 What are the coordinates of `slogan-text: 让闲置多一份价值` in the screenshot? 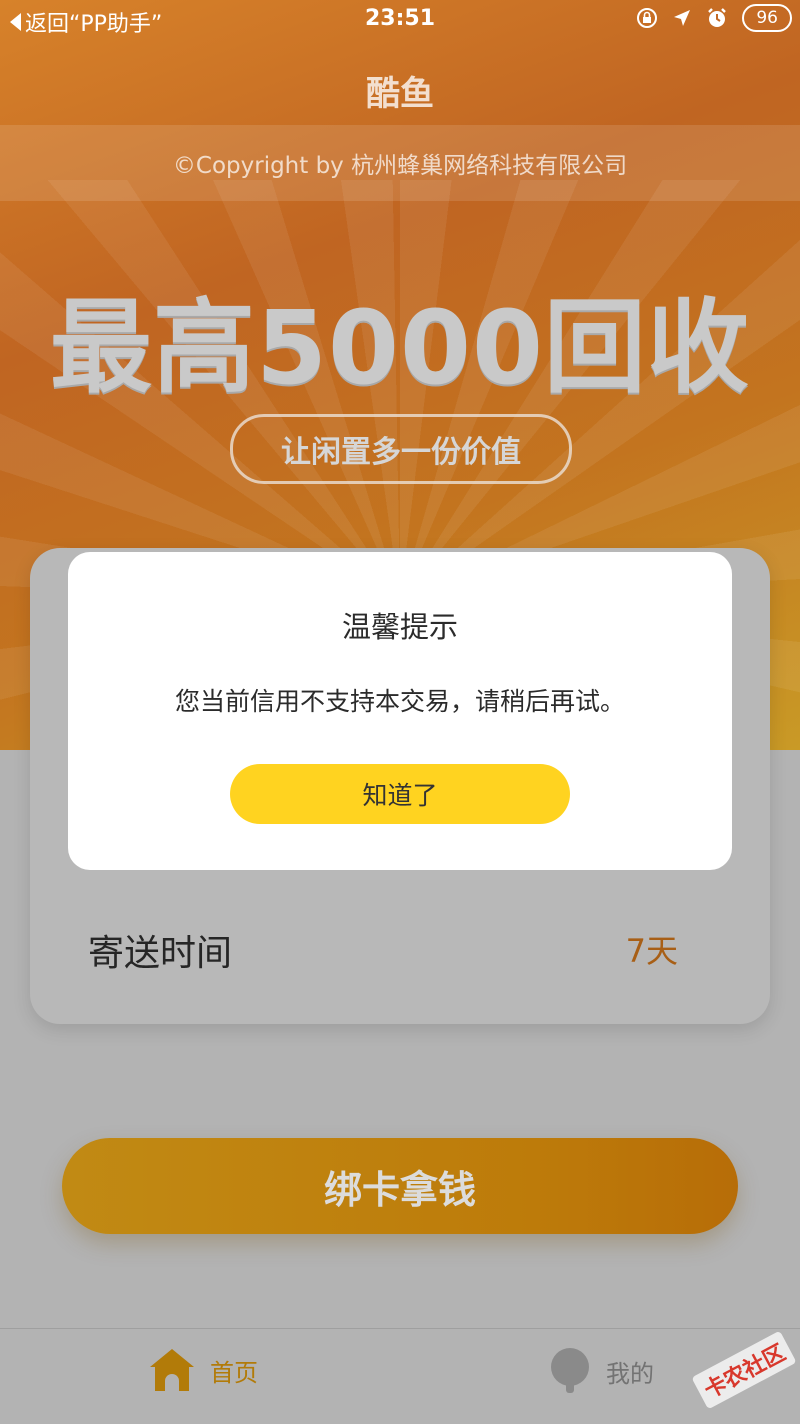 It's located at (401, 452).